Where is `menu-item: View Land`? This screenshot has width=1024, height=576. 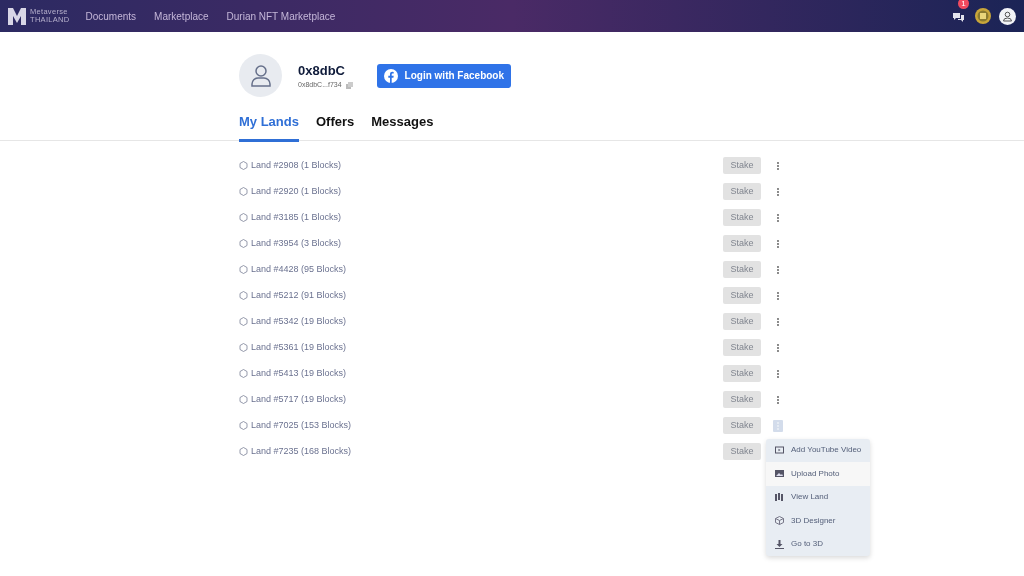 menu-item: View Land is located at coordinates (818, 497).